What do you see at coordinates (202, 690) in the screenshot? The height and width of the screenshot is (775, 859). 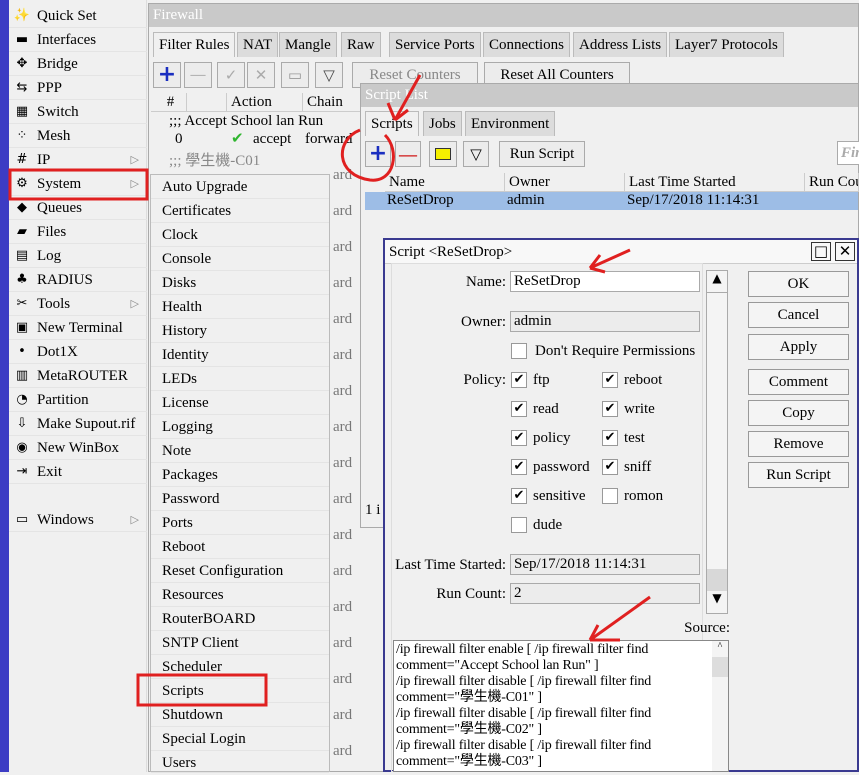 I see `scripts-highlight` at bounding box center [202, 690].